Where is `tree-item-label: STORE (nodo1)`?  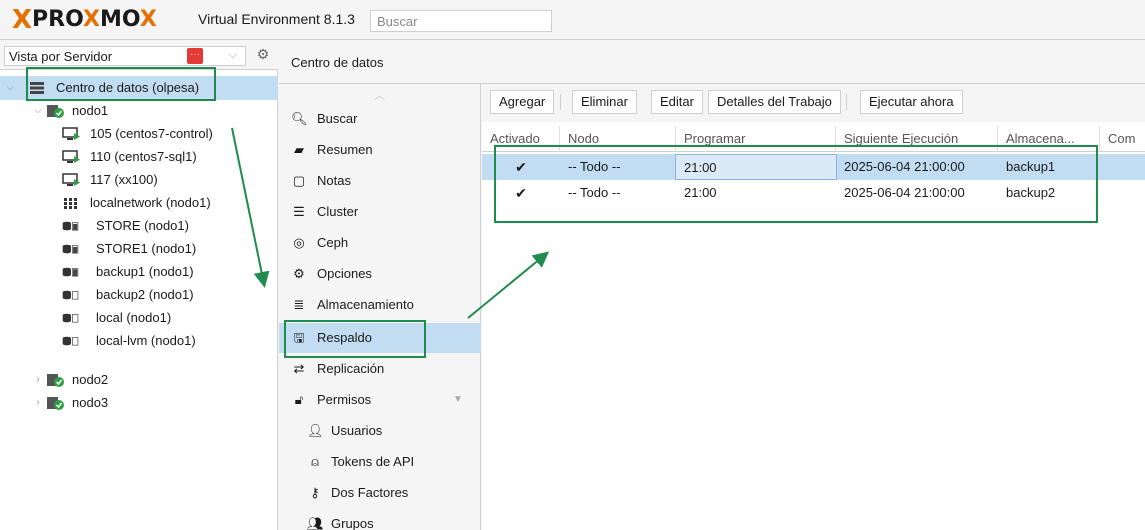
tree-item-label: STORE (nodo1) is located at coordinates (142, 225).